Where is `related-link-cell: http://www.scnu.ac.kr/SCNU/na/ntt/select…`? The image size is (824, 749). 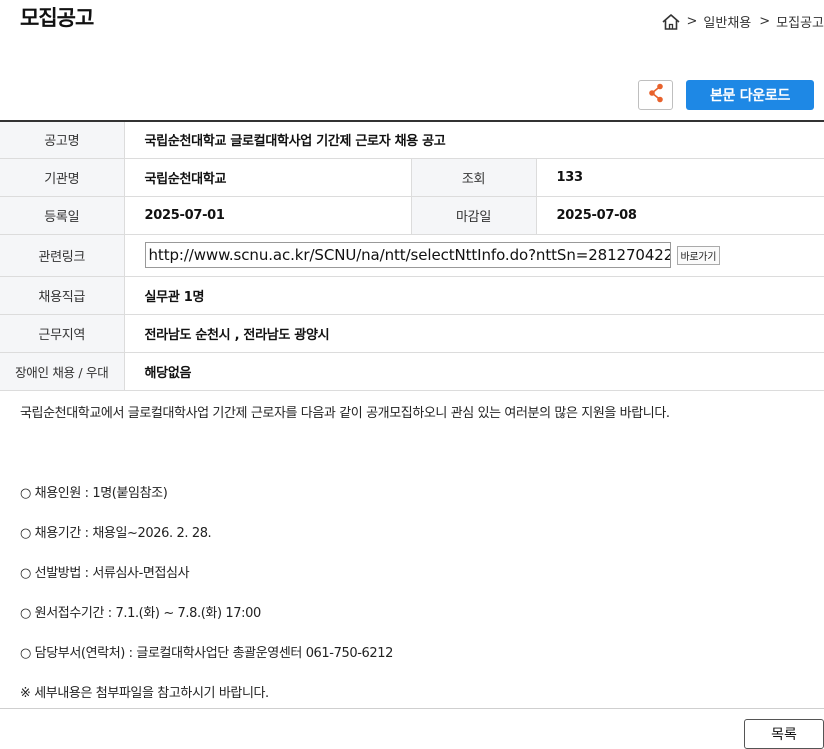 related-link-cell: http://www.scnu.ac.kr/SCNU/na/ntt/select… is located at coordinates (474, 255).